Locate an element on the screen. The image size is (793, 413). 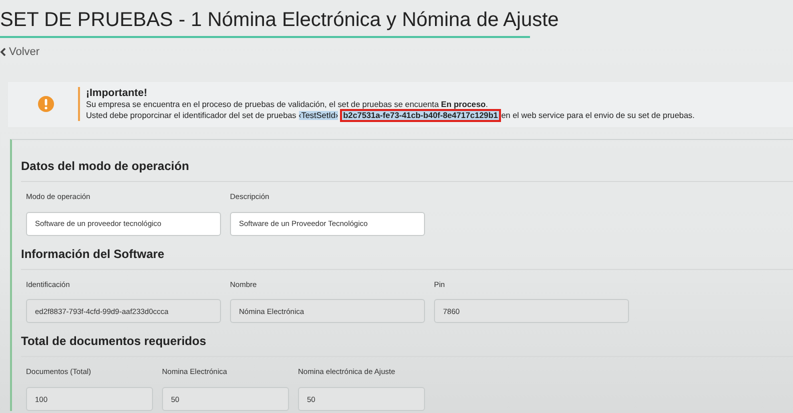
page-title: SET DE PRUEBAS - 1 Nómina Electrónica y Nómina de Ajuste is located at coordinates (279, 20).